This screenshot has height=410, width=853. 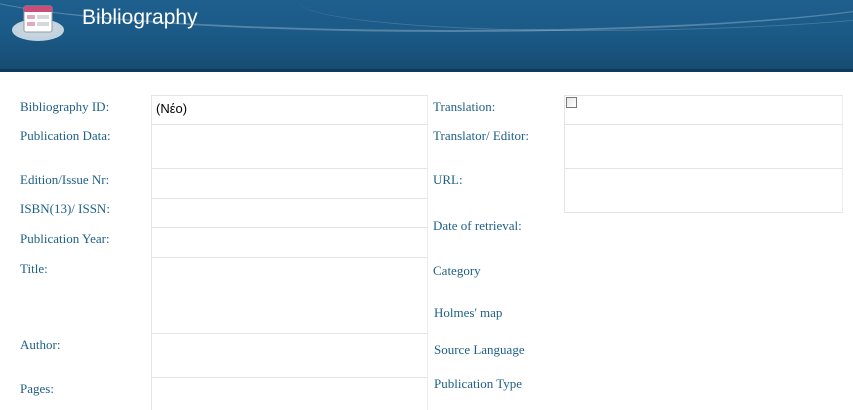 What do you see at coordinates (481, 135) in the screenshot?
I see `label-translator-editor: Translator/ Editor:` at bounding box center [481, 135].